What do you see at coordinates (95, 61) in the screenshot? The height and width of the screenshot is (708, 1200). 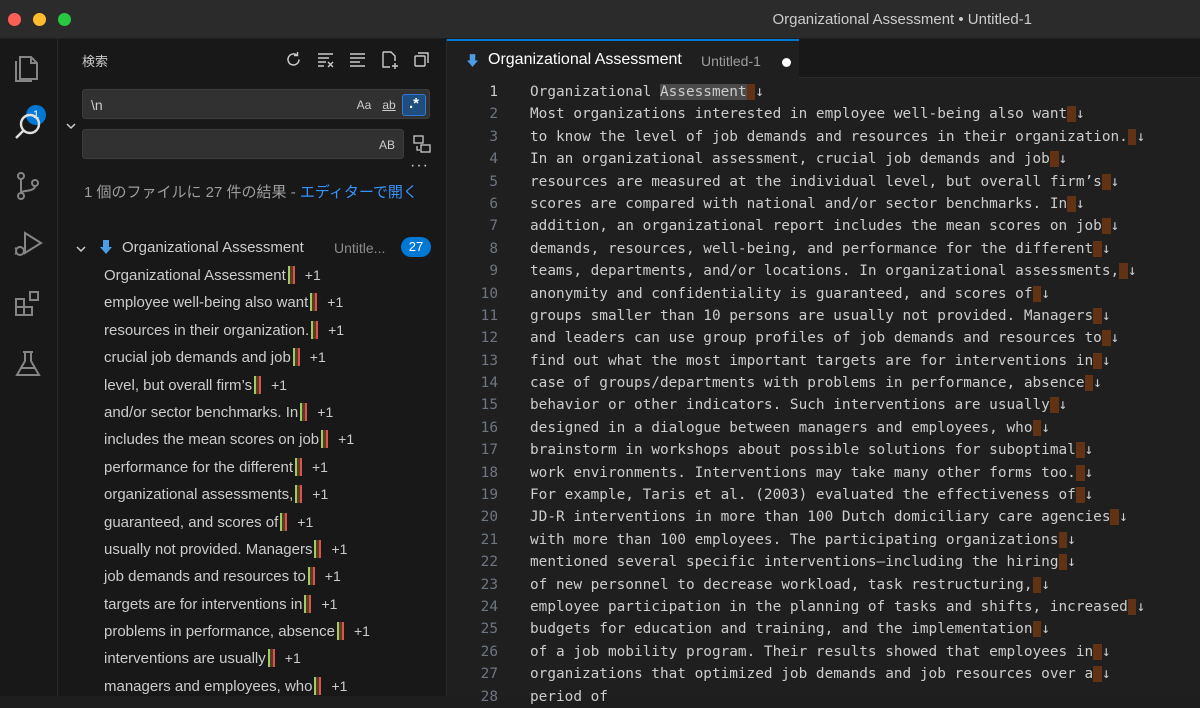 I see `search-panel-title: 検索` at bounding box center [95, 61].